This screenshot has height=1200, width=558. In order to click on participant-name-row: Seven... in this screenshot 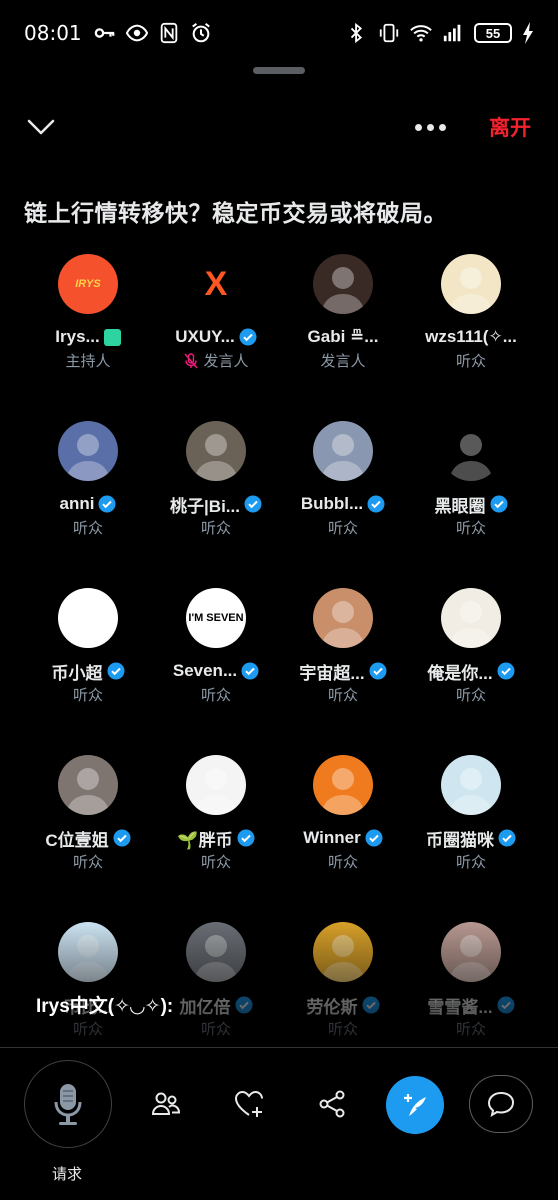, I will do `click(216, 671)`.